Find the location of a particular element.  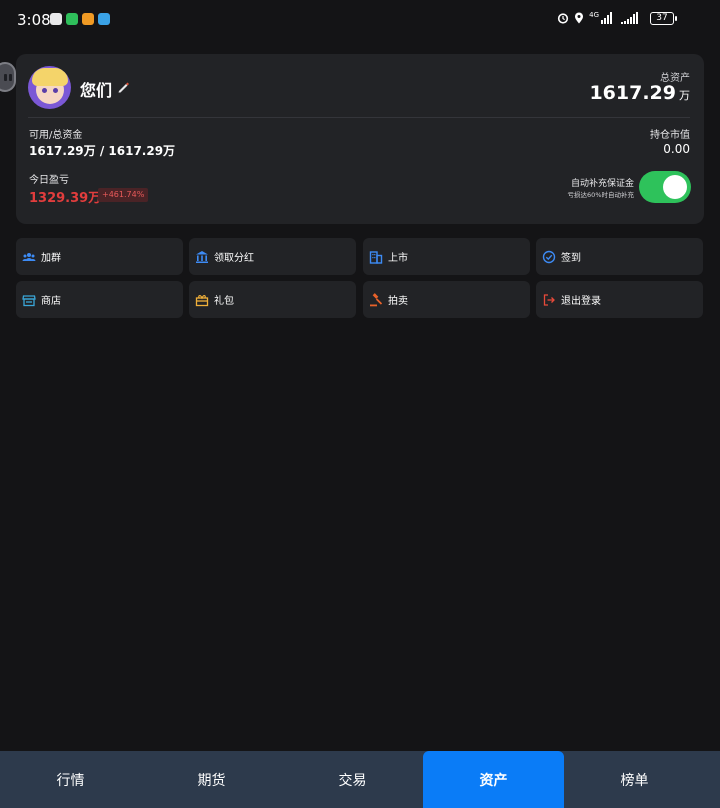

action-label: 加群 is located at coordinates (51, 258).